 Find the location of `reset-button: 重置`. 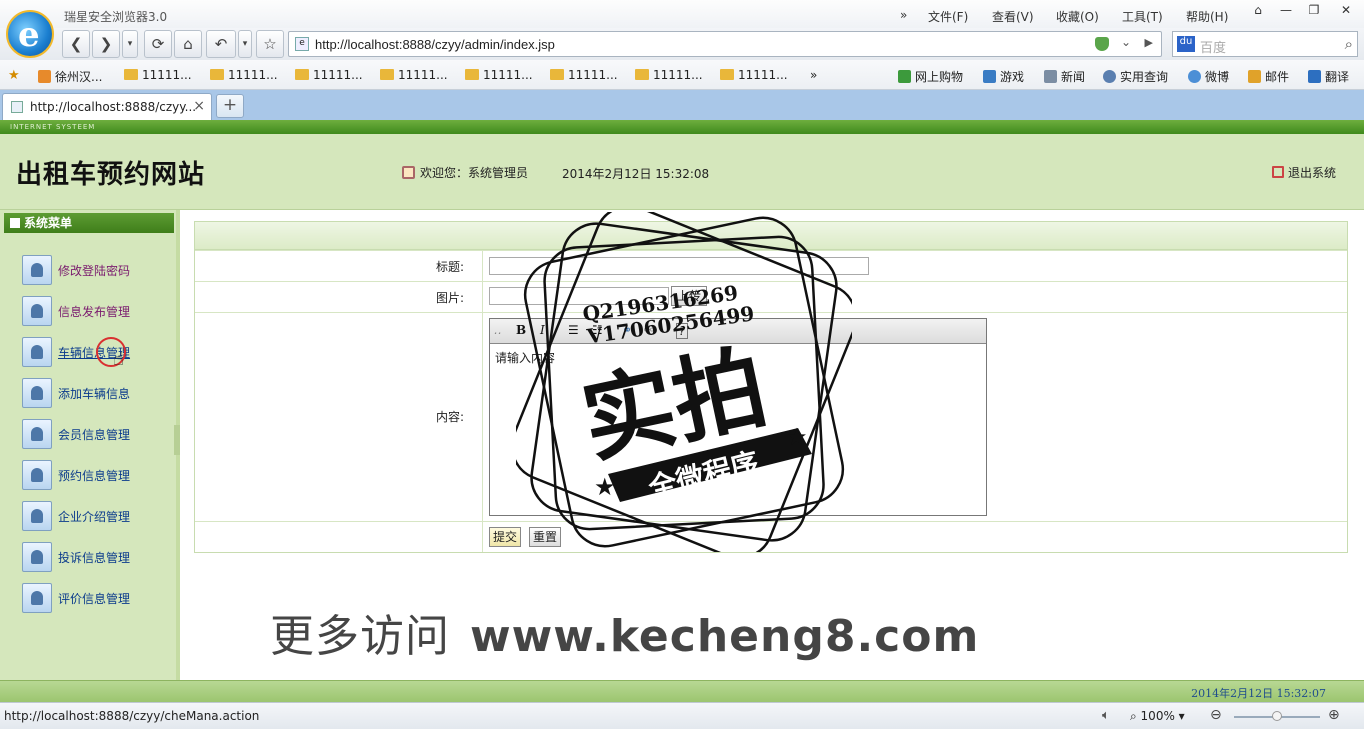

reset-button: 重置 is located at coordinates (545, 537).